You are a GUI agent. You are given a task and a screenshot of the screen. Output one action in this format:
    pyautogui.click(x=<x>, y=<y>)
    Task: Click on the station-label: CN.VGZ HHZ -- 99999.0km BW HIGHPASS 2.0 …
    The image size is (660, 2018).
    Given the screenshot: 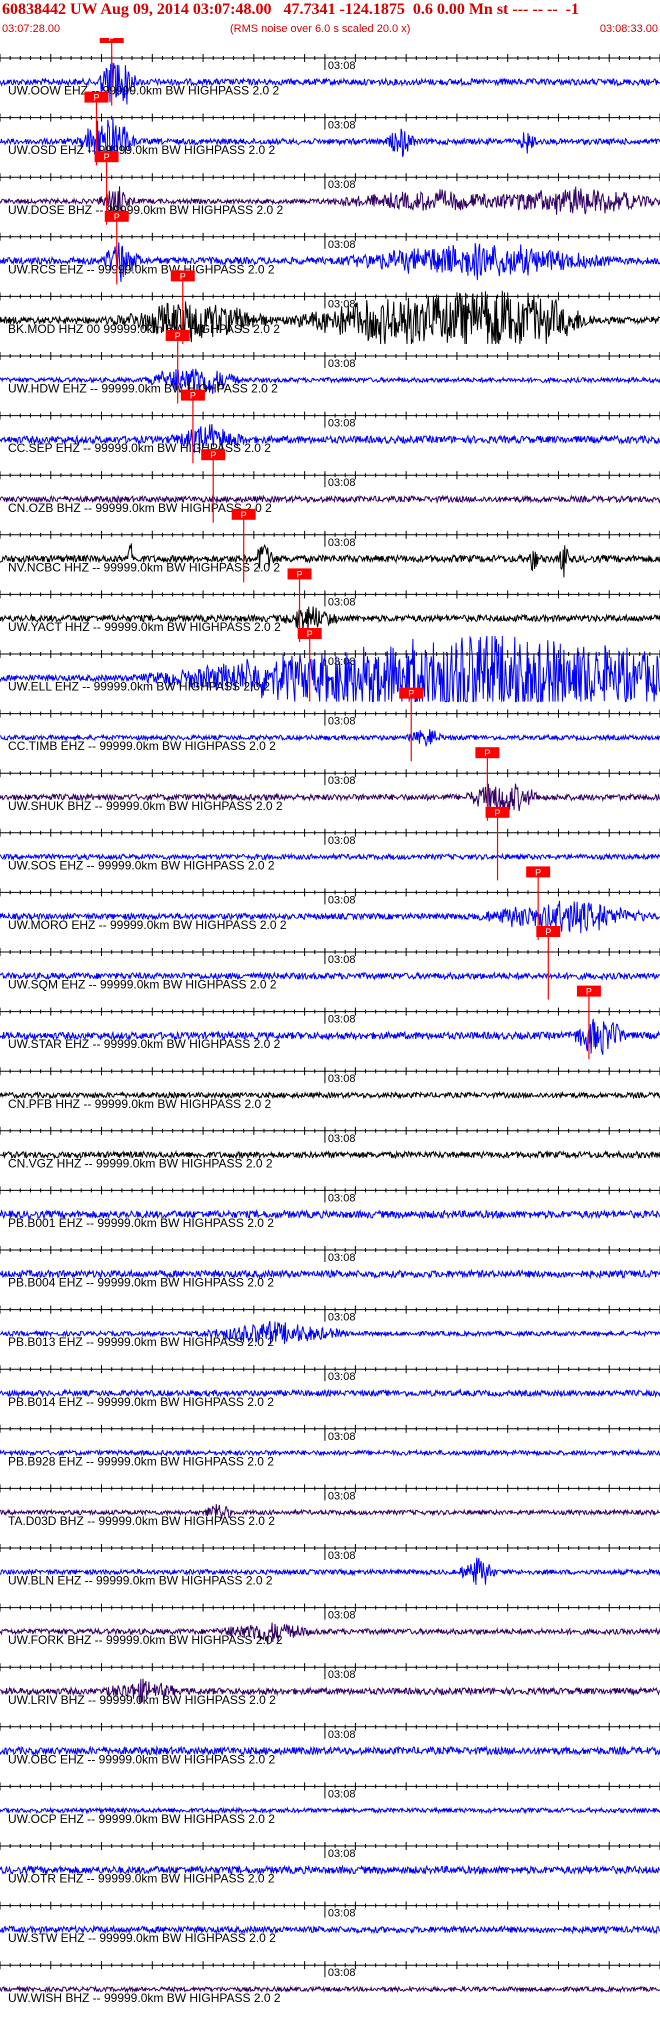 What is the action you would take?
    pyautogui.click(x=140, y=1163)
    